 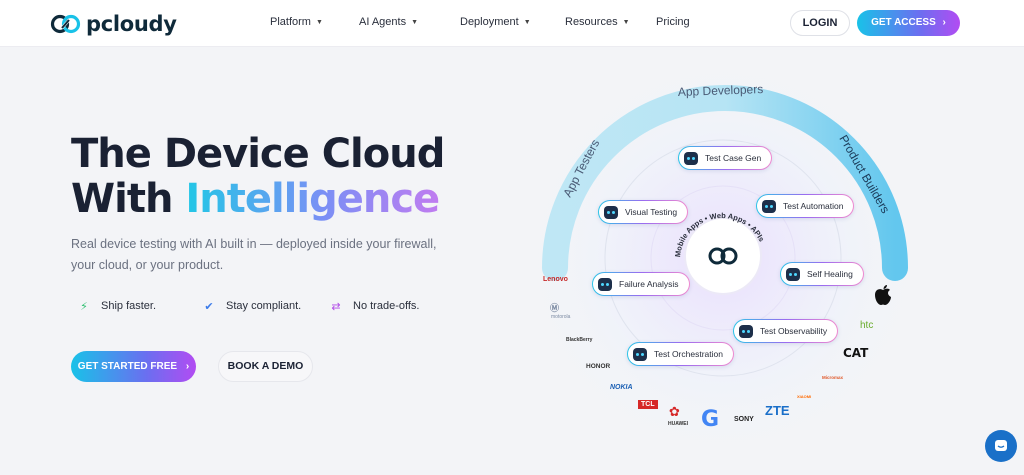 I want to click on feature-ship-faster: ⚡ Ship faster., so click(x=115, y=306).